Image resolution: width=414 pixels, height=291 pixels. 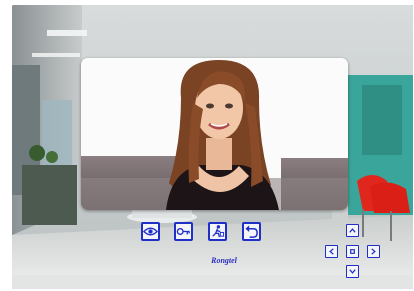 I want to click on monitor-button, so click(x=150, y=231).